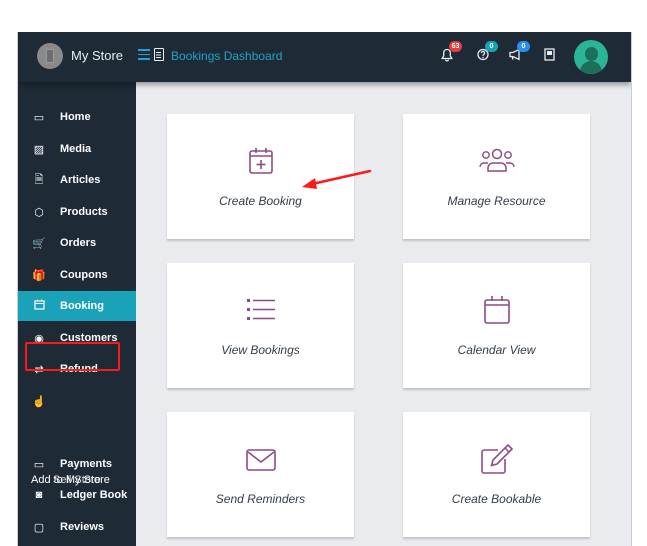  What do you see at coordinates (496, 160) in the screenshot?
I see `users-icon` at bounding box center [496, 160].